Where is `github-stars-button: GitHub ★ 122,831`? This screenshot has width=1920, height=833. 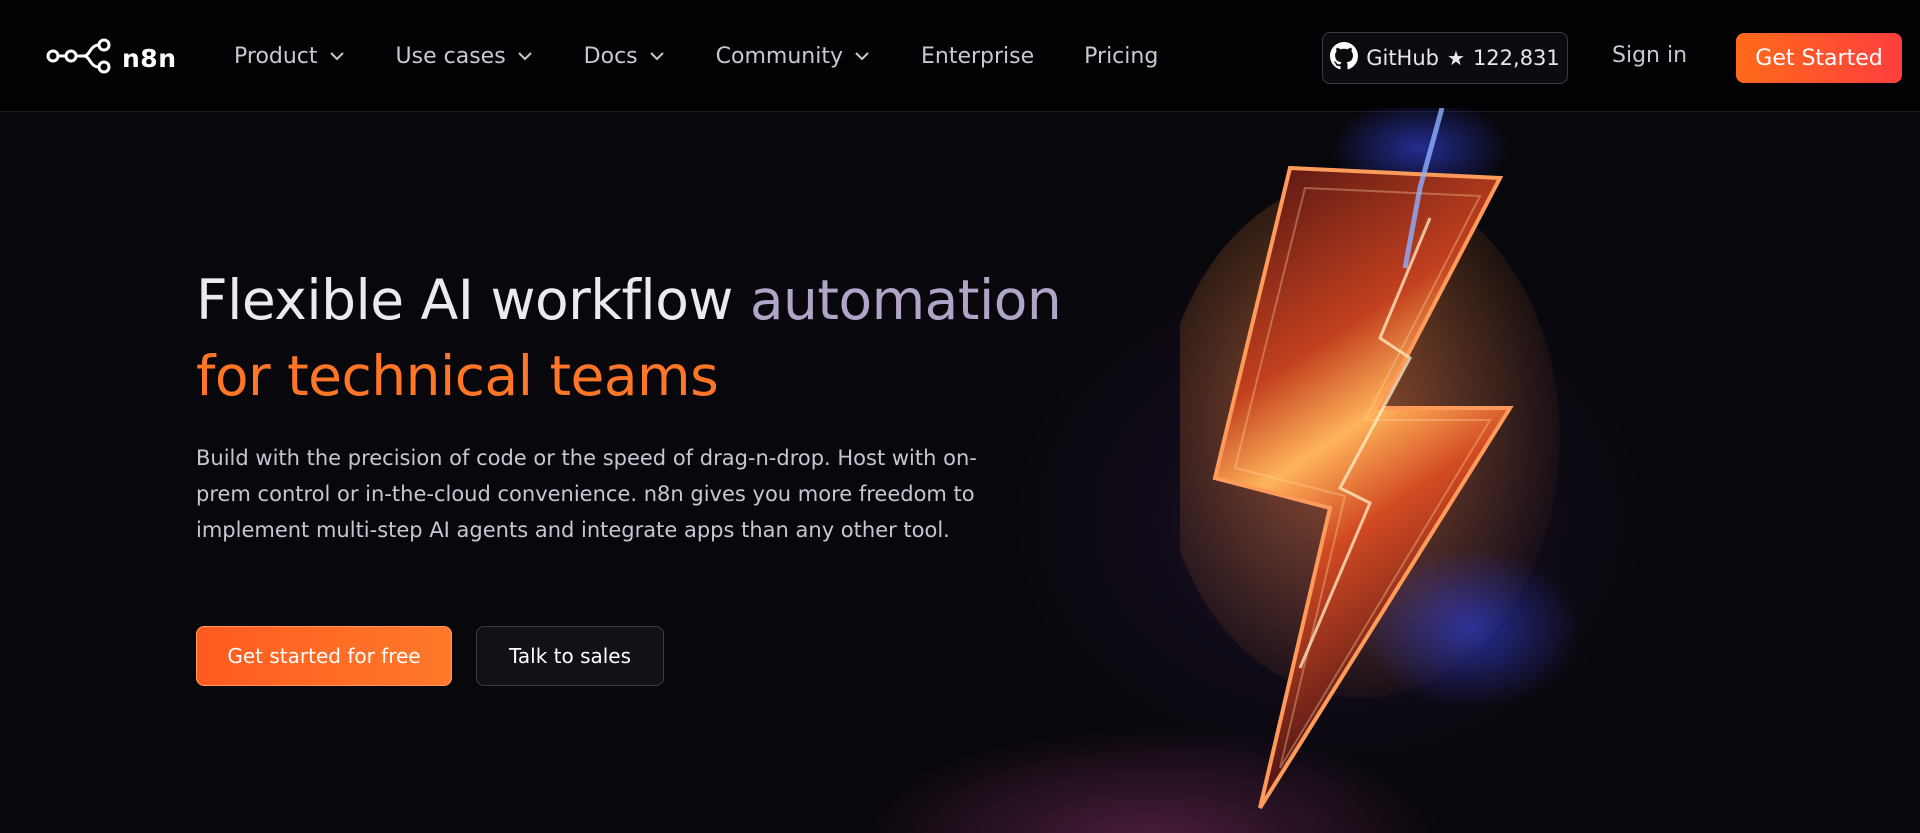 github-stars-button: GitHub ★ 122,831 is located at coordinates (1445, 58).